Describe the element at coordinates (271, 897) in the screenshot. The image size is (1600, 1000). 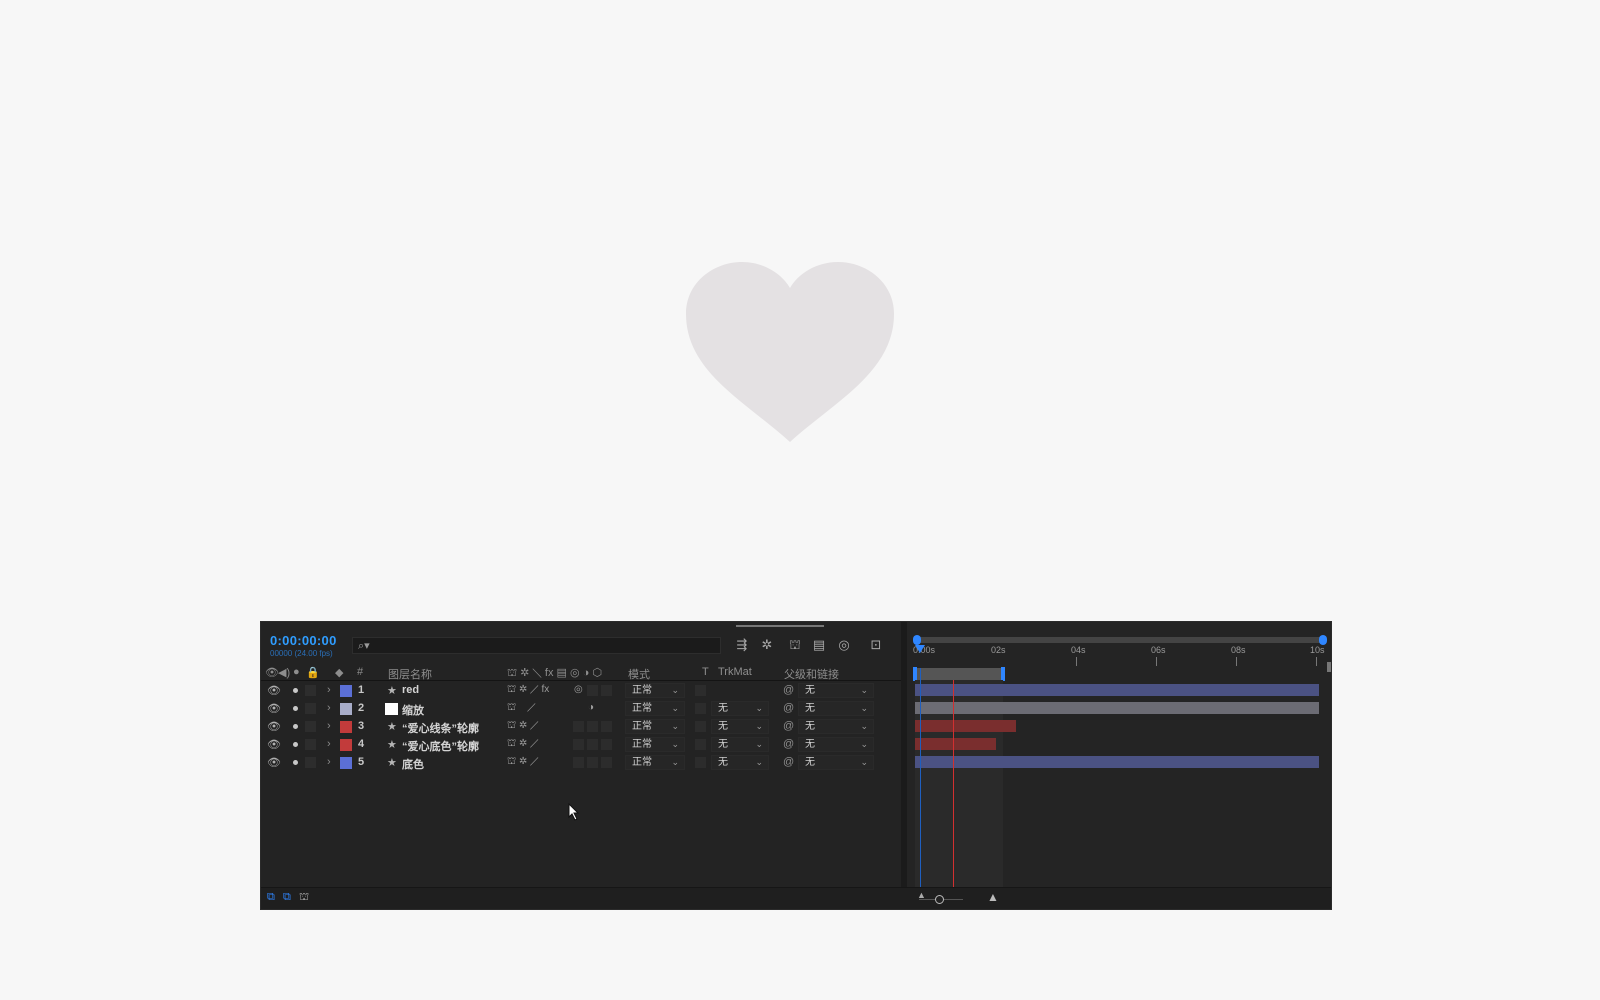
I see `comp-switches-icon: ⧉` at that location.